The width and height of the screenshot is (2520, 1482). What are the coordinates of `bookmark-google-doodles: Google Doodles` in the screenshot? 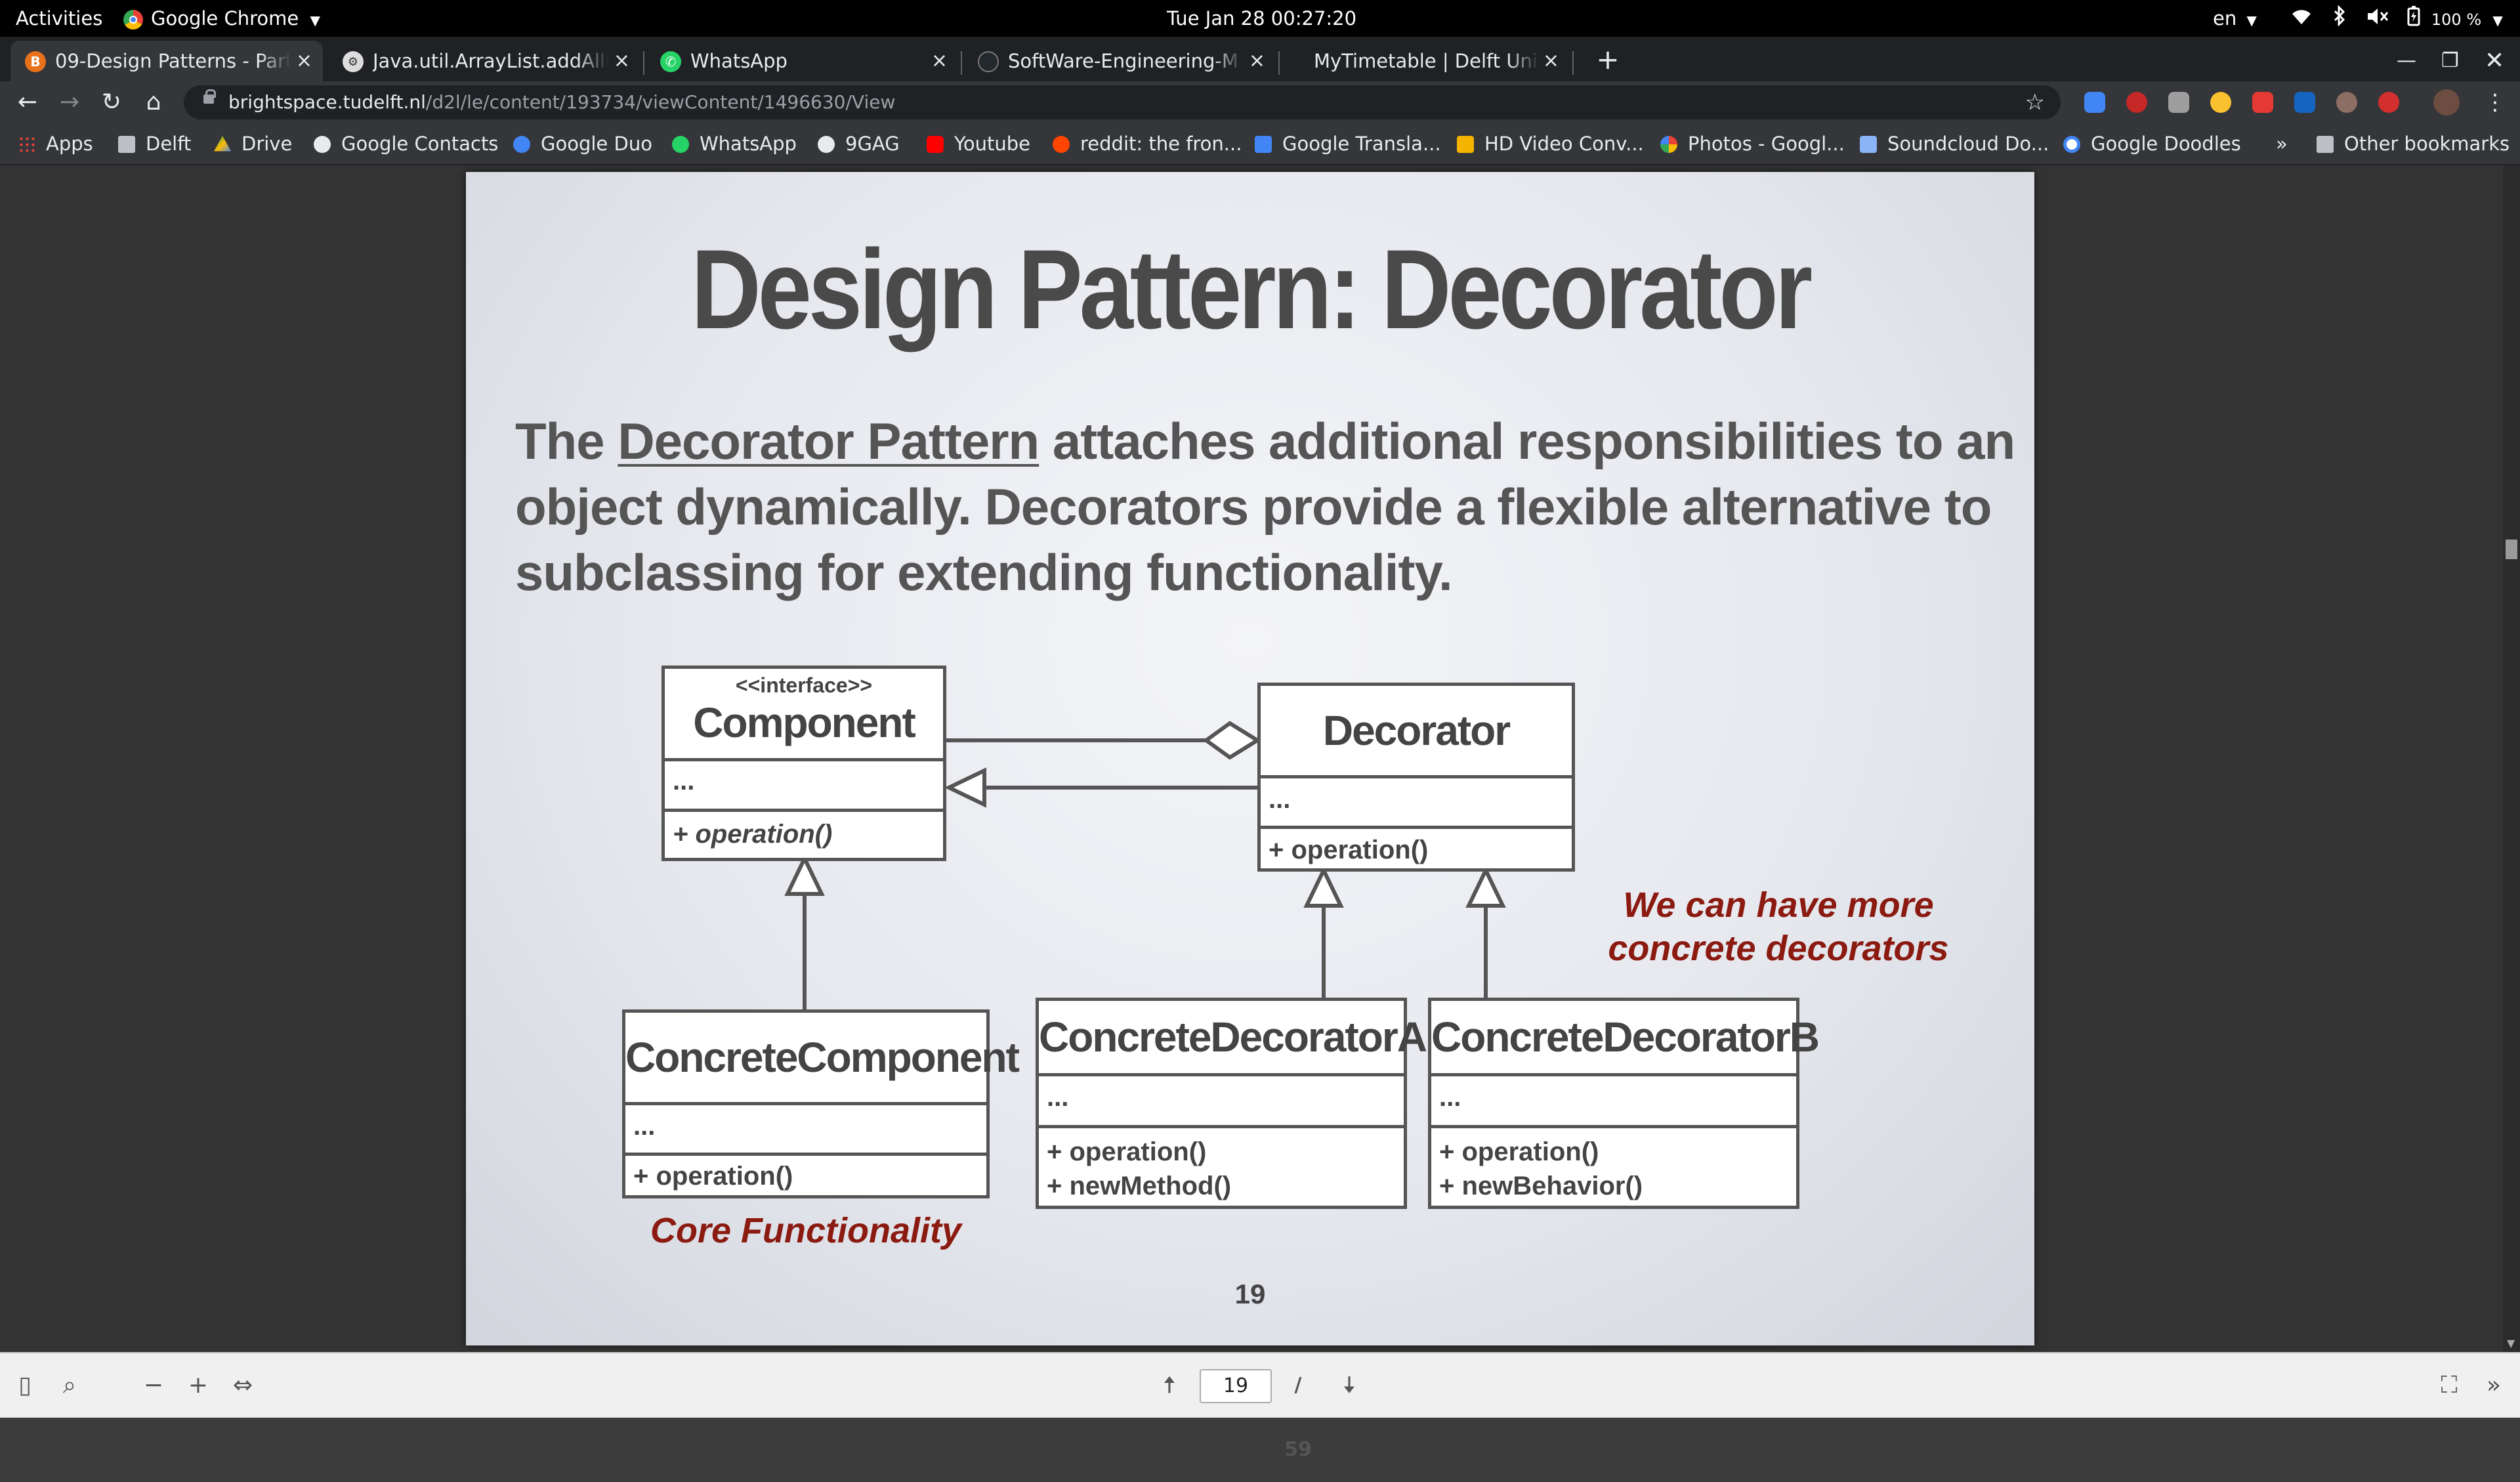 It's located at (2152, 143).